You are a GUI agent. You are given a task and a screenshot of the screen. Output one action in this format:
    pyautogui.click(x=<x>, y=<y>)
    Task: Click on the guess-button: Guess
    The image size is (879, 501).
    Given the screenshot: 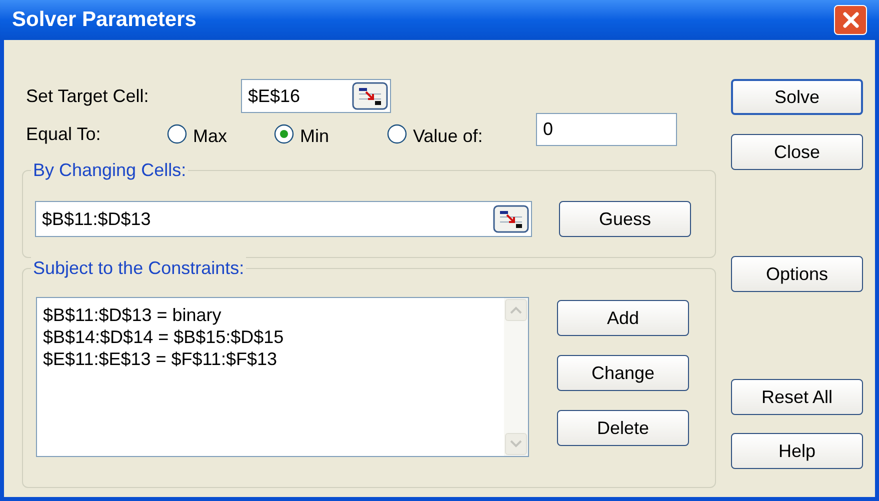 What is the action you would take?
    pyautogui.click(x=625, y=219)
    